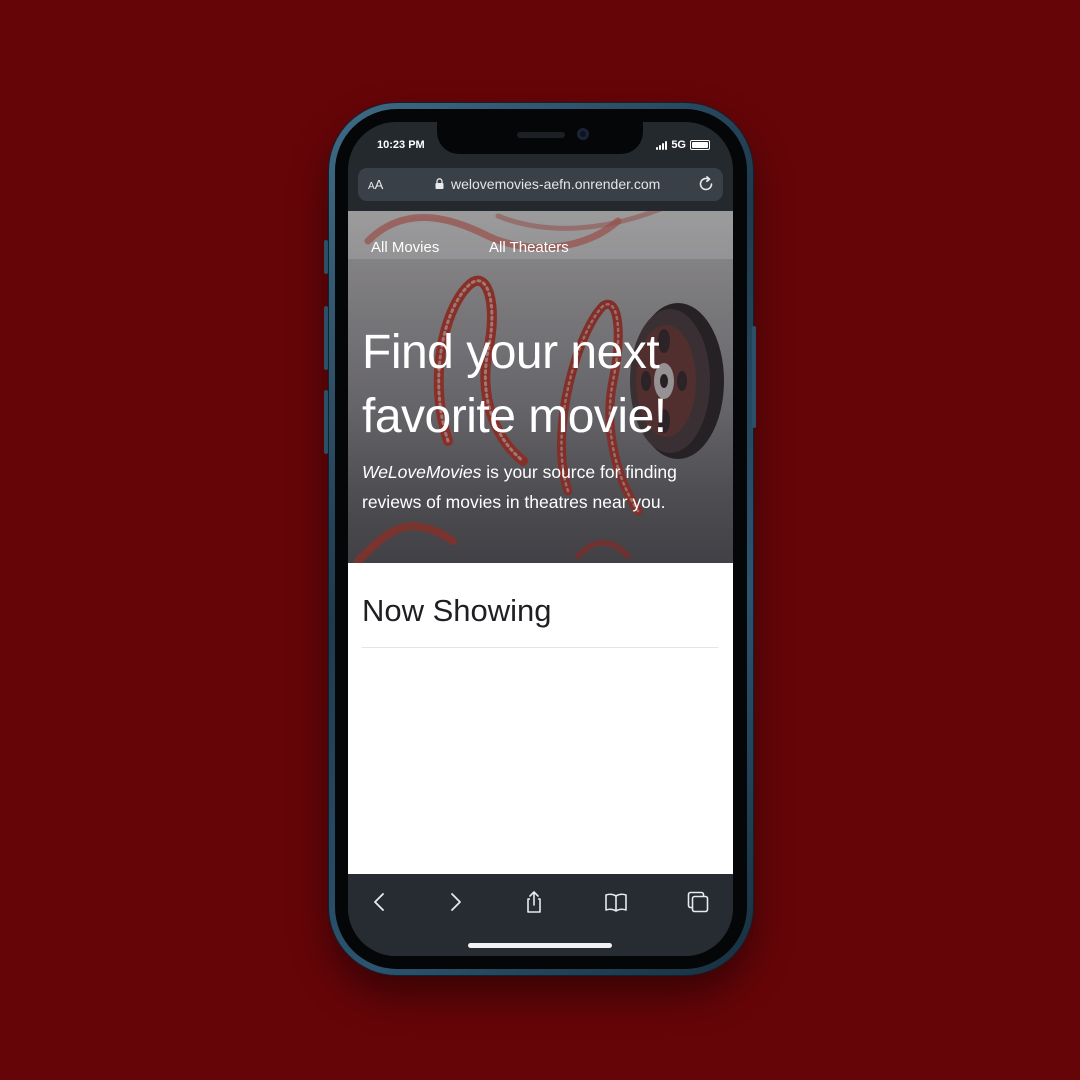  I want to click on lock-icon, so click(439, 183).